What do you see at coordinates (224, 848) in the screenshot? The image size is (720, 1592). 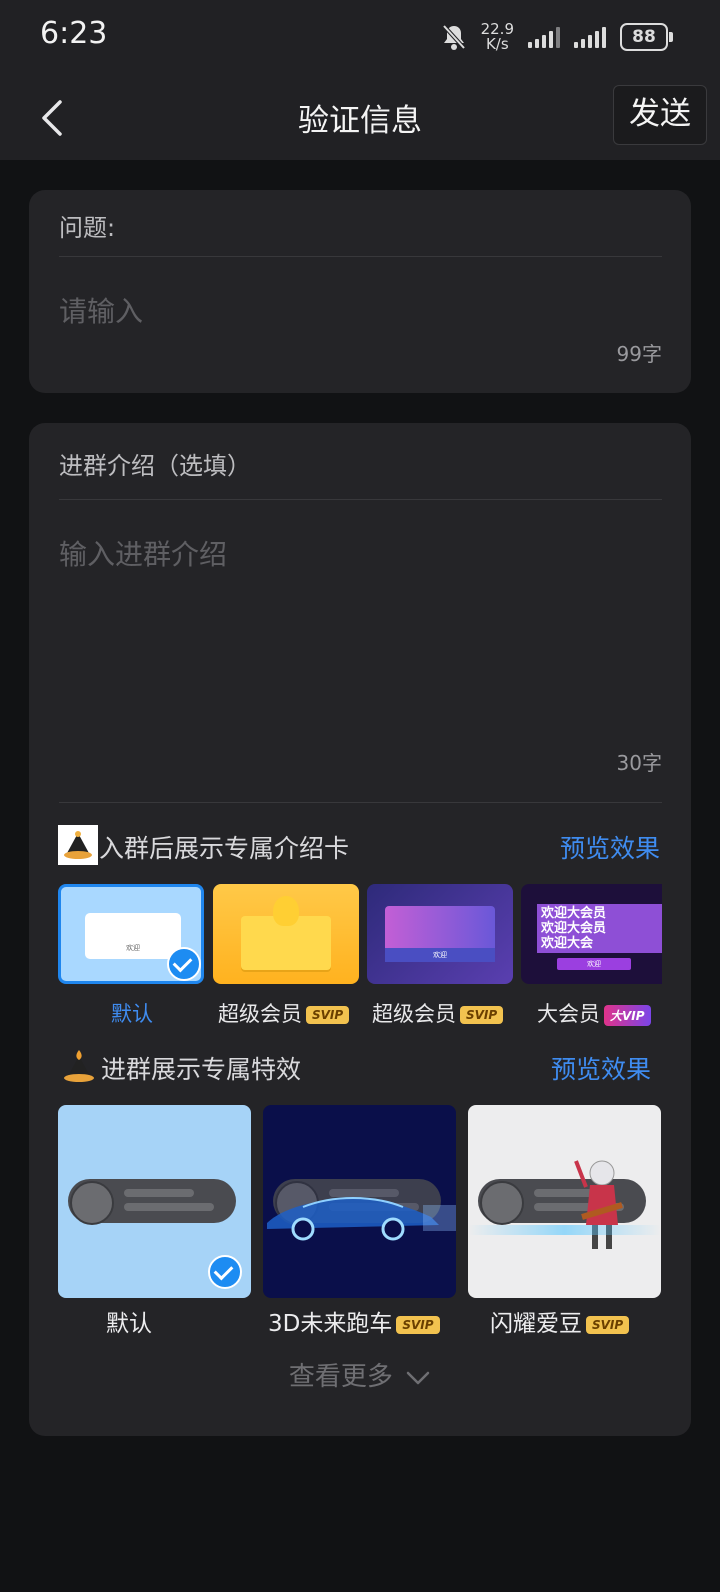 I see `intro-card-section-title: 入群后展示专属介绍卡` at bounding box center [224, 848].